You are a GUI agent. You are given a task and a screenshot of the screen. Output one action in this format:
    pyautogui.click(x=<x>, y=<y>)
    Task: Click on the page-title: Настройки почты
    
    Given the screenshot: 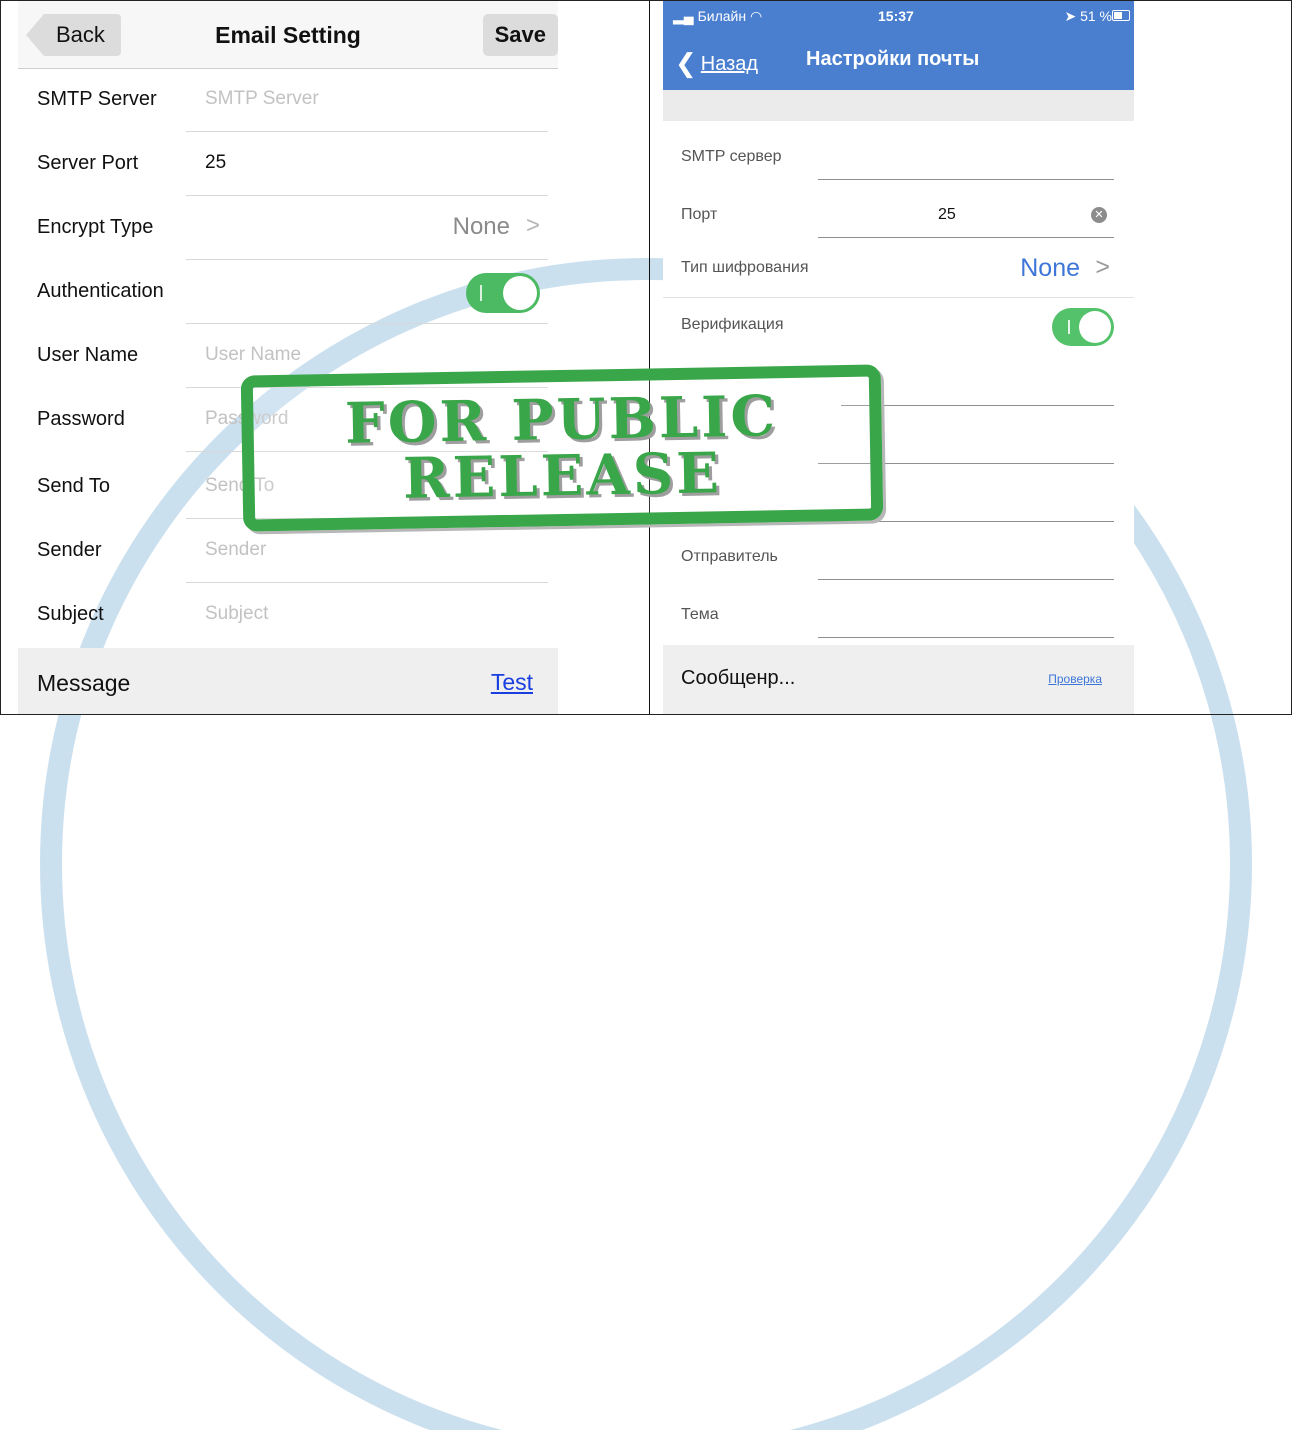 What is the action you would take?
    pyautogui.click(x=893, y=59)
    